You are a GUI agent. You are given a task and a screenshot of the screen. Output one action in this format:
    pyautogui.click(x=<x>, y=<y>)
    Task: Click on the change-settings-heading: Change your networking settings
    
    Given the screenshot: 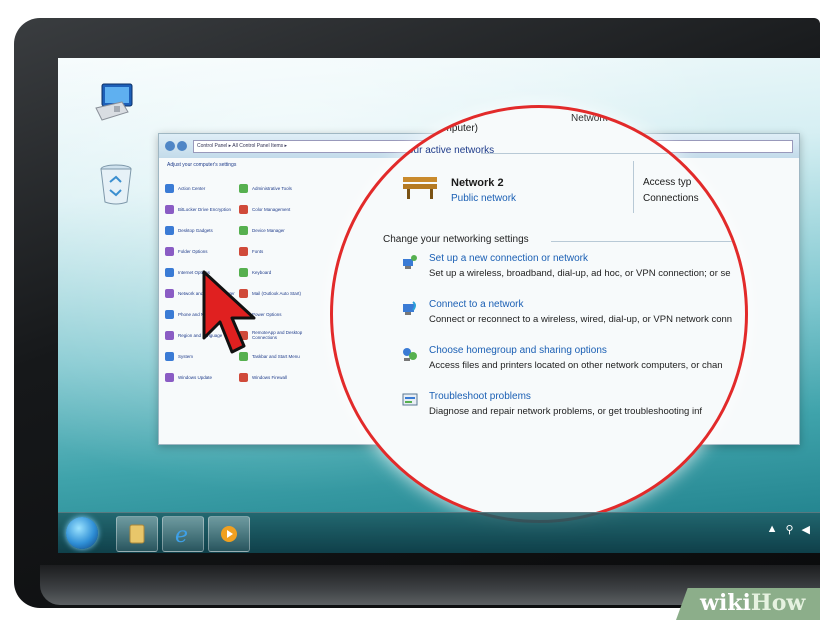 What is the action you would take?
    pyautogui.click(x=456, y=239)
    